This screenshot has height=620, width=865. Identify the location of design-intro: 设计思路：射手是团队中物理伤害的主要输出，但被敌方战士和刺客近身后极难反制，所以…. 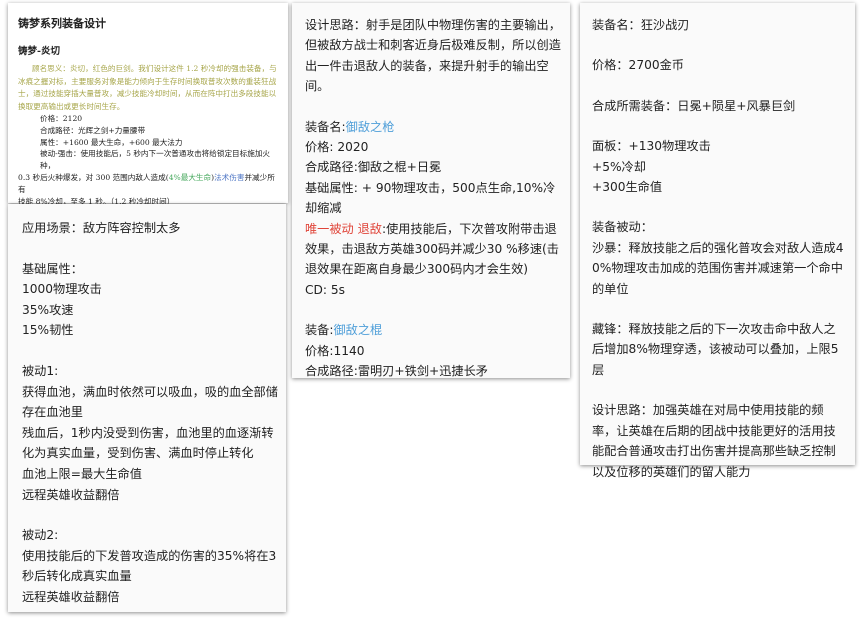
(433, 56).